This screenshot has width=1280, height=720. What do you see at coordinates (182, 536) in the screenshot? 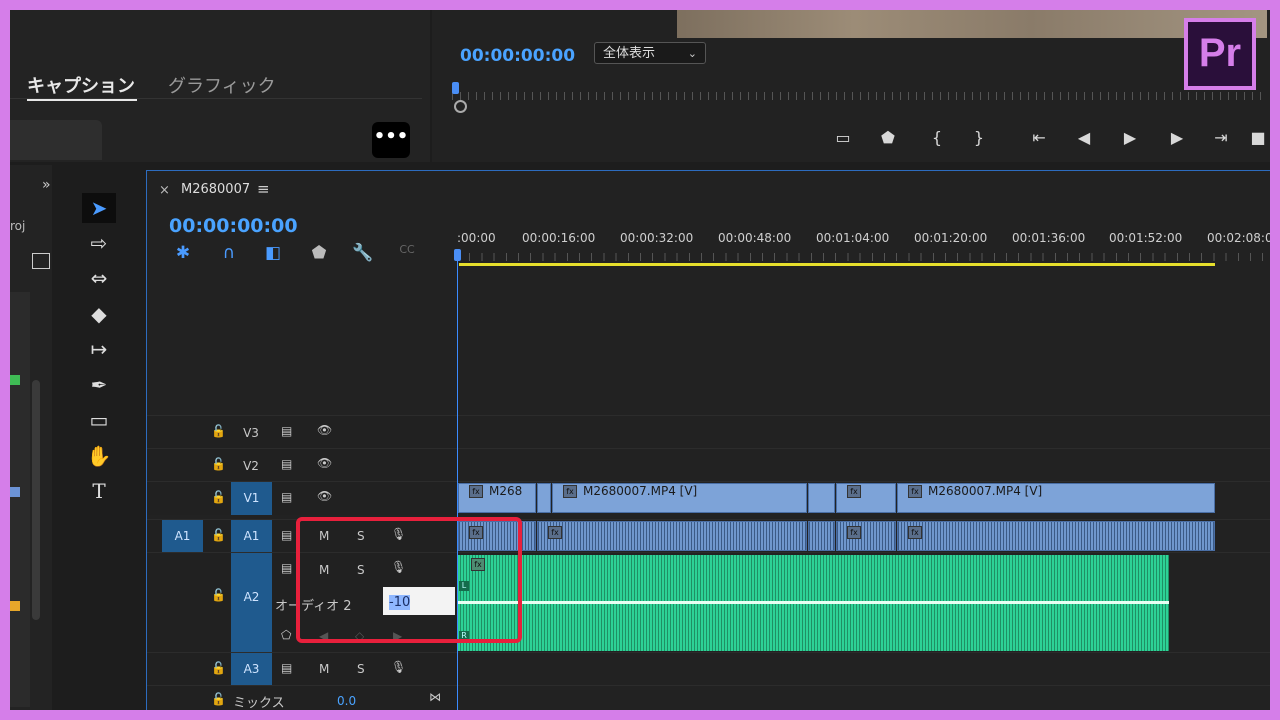
I see `source-patch-a1: A1` at bounding box center [182, 536].